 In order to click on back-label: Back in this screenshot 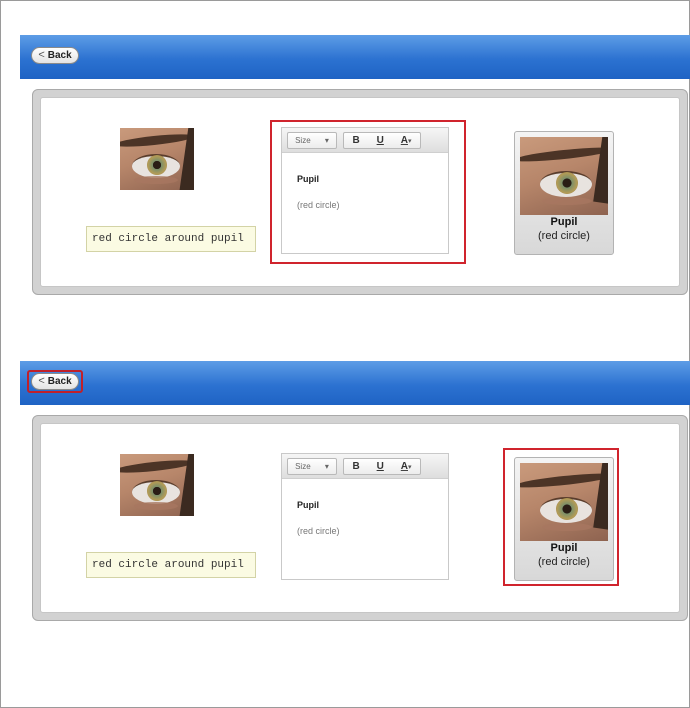, I will do `click(59, 55)`.